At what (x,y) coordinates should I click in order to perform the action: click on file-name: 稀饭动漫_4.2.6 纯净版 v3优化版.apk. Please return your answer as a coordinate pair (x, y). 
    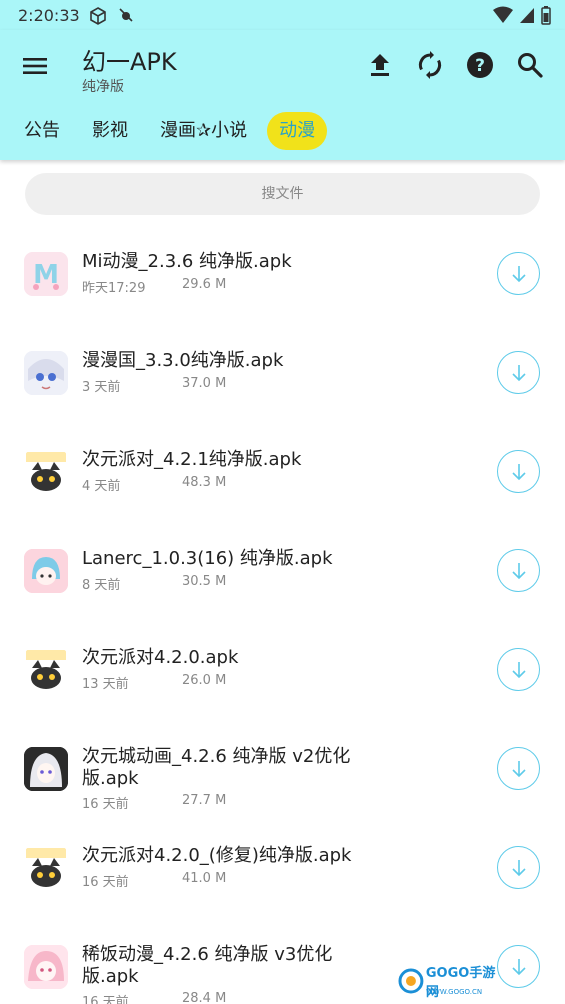
    Looking at the image, I should click on (207, 965).